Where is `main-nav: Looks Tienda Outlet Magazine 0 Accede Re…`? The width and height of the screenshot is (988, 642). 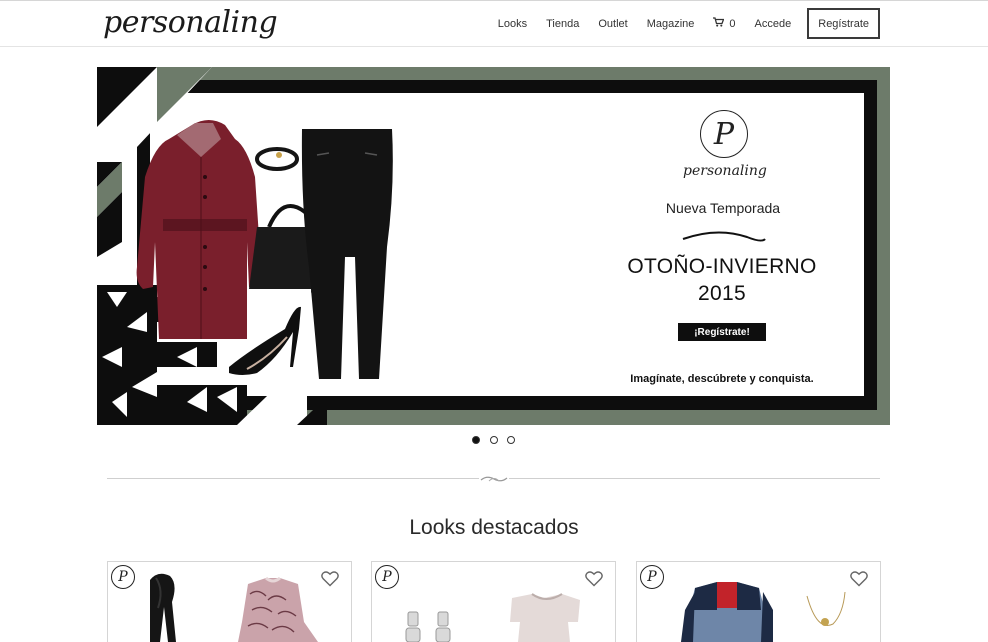 main-nav: Looks Tienda Outlet Magazine 0 Accede Re… is located at coordinates (679, 23).